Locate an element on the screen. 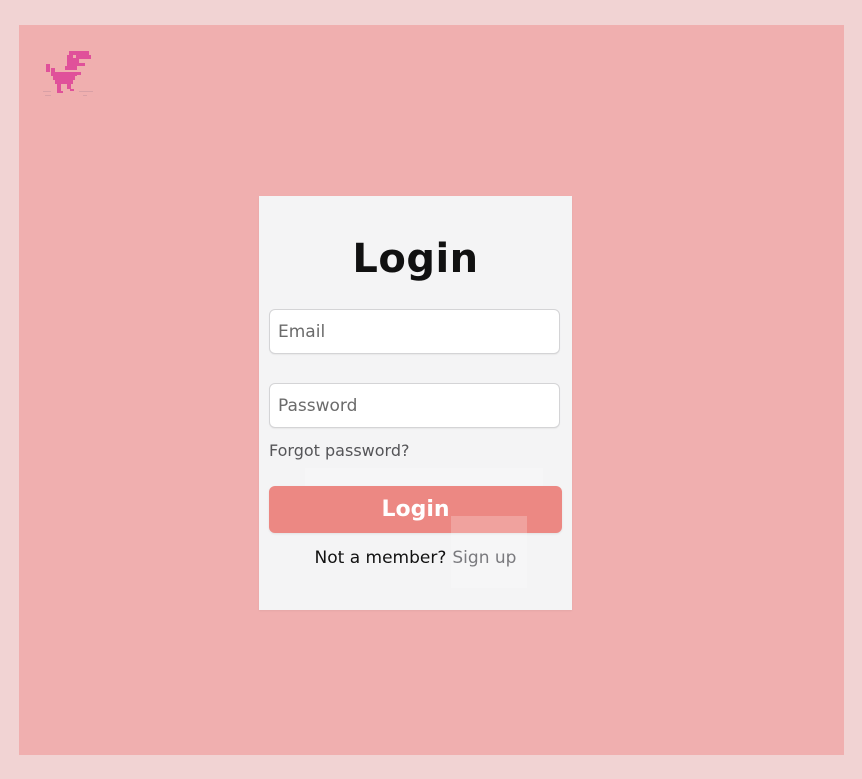 The height and width of the screenshot is (779, 862). login-title: Login is located at coordinates (415, 259).